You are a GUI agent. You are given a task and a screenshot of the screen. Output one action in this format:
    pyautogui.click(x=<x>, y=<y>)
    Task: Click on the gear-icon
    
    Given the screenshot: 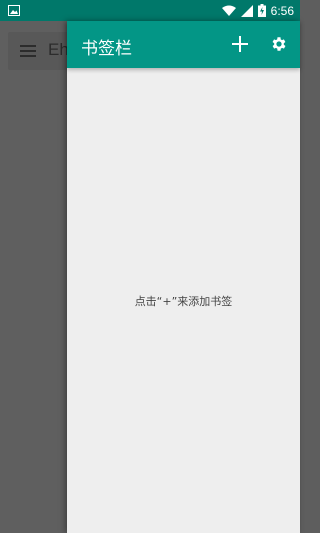 What is the action you would take?
    pyautogui.click(x=279, y=44)
    